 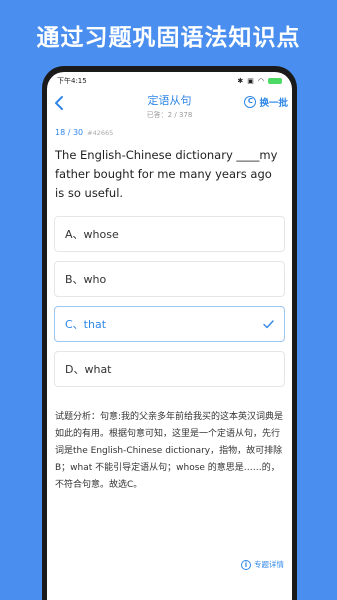 I want to click on option-label: C、that, so click(x=86, y=324).